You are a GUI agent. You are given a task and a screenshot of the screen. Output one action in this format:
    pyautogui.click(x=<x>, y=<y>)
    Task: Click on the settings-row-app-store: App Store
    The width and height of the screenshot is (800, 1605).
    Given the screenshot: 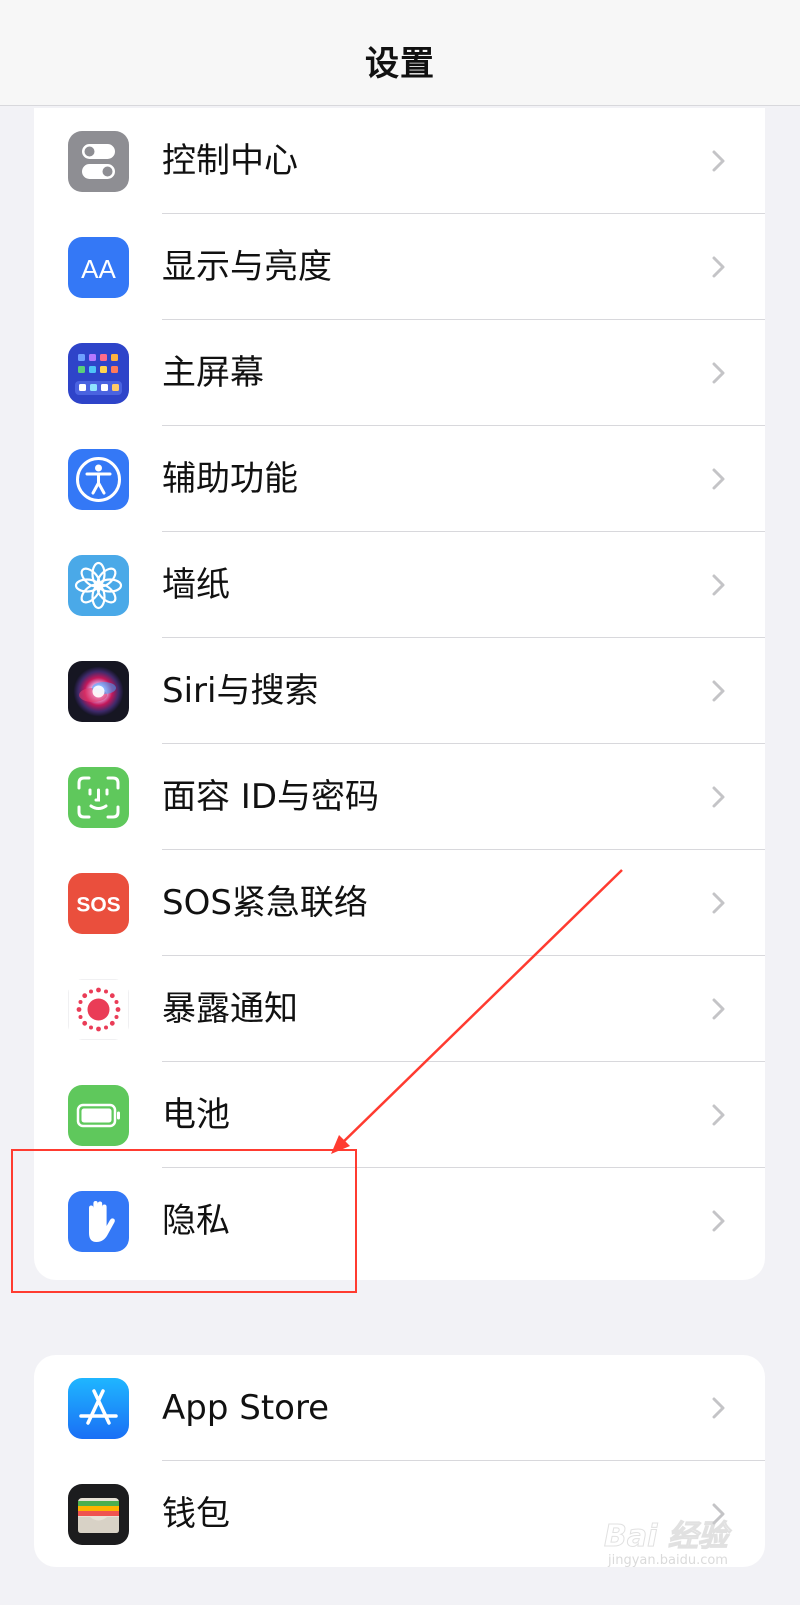 What is the action you would take?
    pyautogui.click(x=399, y=1408)
    